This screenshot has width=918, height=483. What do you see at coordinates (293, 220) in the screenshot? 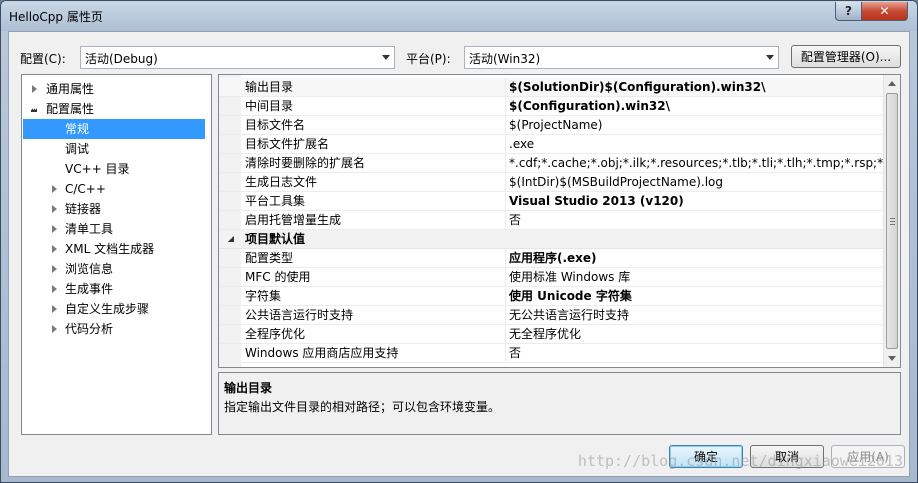
I see `property-name: 启用托管增量生成` at bounding box center [293, 220].